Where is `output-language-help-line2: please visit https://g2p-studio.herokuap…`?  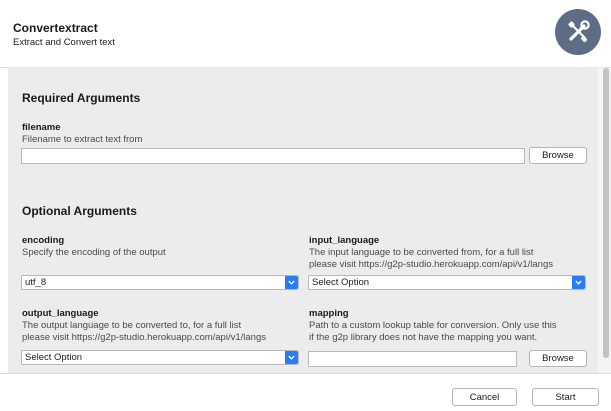 output-language-help-line2: please visit https://g2p-studio.herokuap… is located at coordinates (144, 337).